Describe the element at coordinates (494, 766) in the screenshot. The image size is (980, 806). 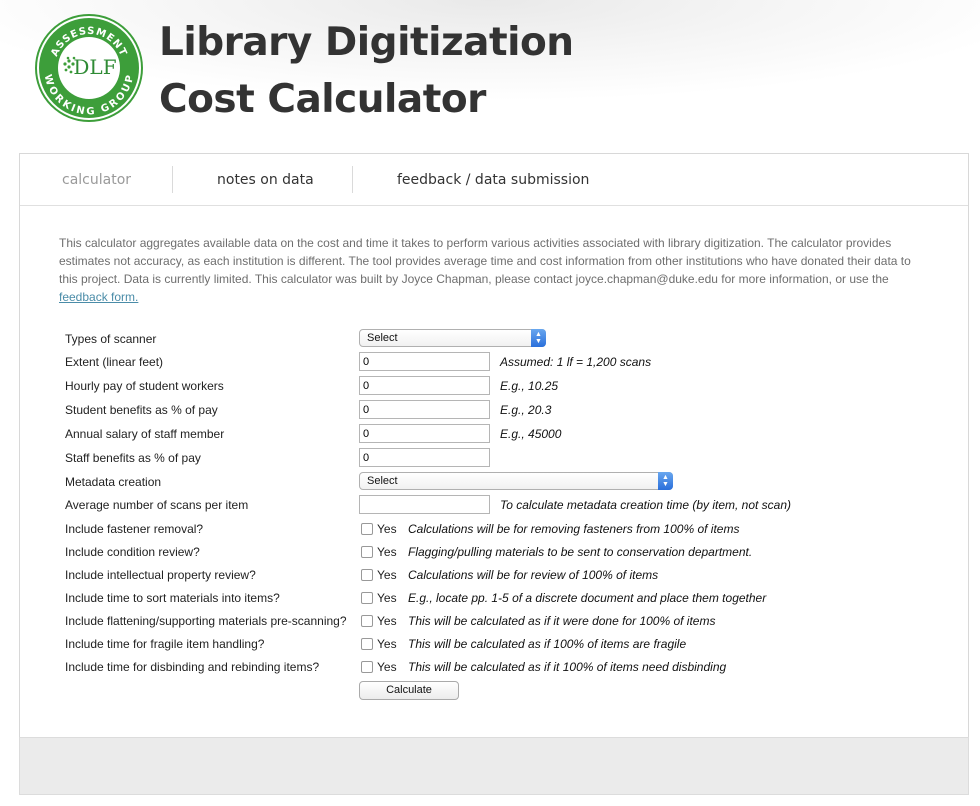
I see `footer-bar` at that location.